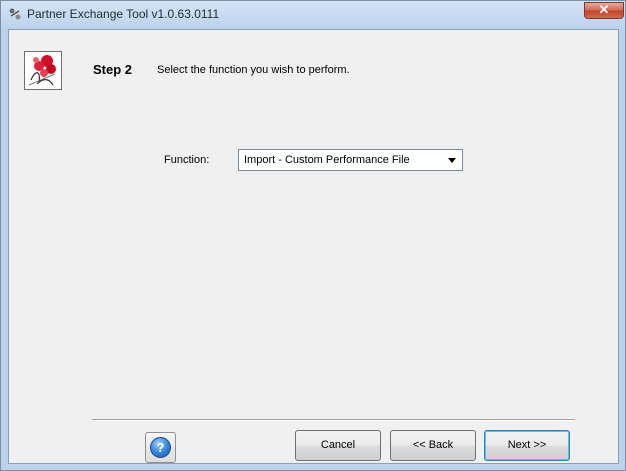 The image size is (626, 471). What do you see at coordinates (433, 445) in the screenshot?
I see `back-button: << Back` at bounding box center [433, 445].